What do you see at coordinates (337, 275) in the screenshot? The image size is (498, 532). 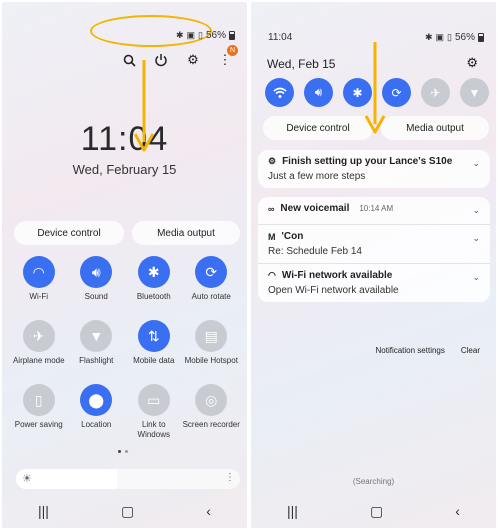 I see `notification-title: Wi-Fi network available` at bounding box center [337, 275].